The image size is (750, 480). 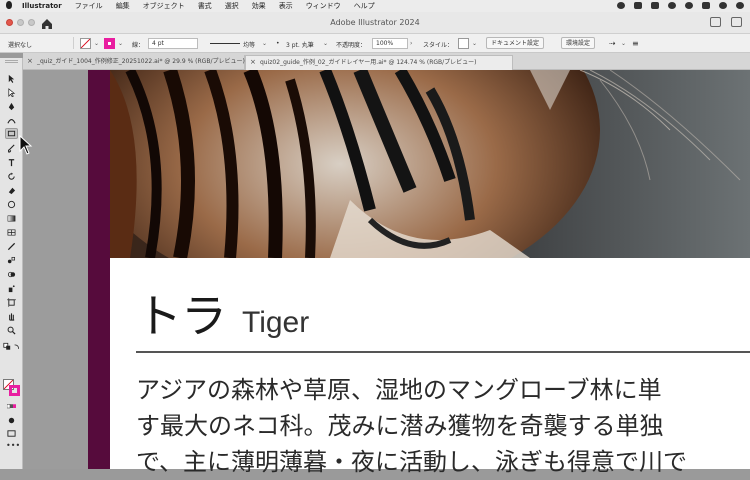 What do you see at coordinates (736, 22) in the screenshot?
I see `panel-layout-icon` at bounding box center [736, 22].